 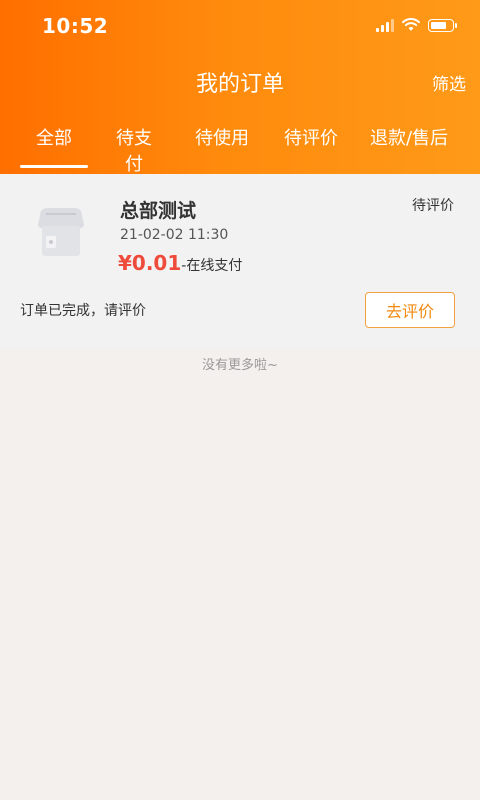 I want to click on tab-pending-use: 待使用, so click(x=222, y=142).